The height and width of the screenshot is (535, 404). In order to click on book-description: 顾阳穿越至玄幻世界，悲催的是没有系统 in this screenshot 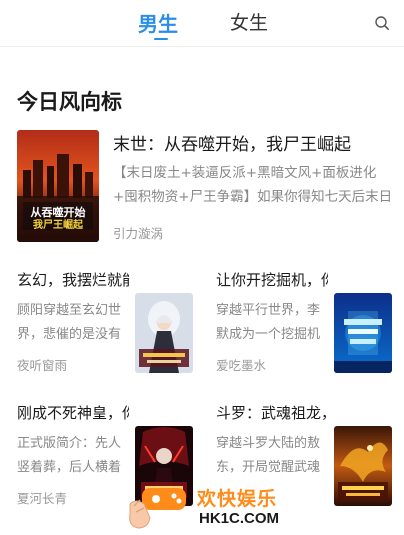, I will do `click(69, 322)`.